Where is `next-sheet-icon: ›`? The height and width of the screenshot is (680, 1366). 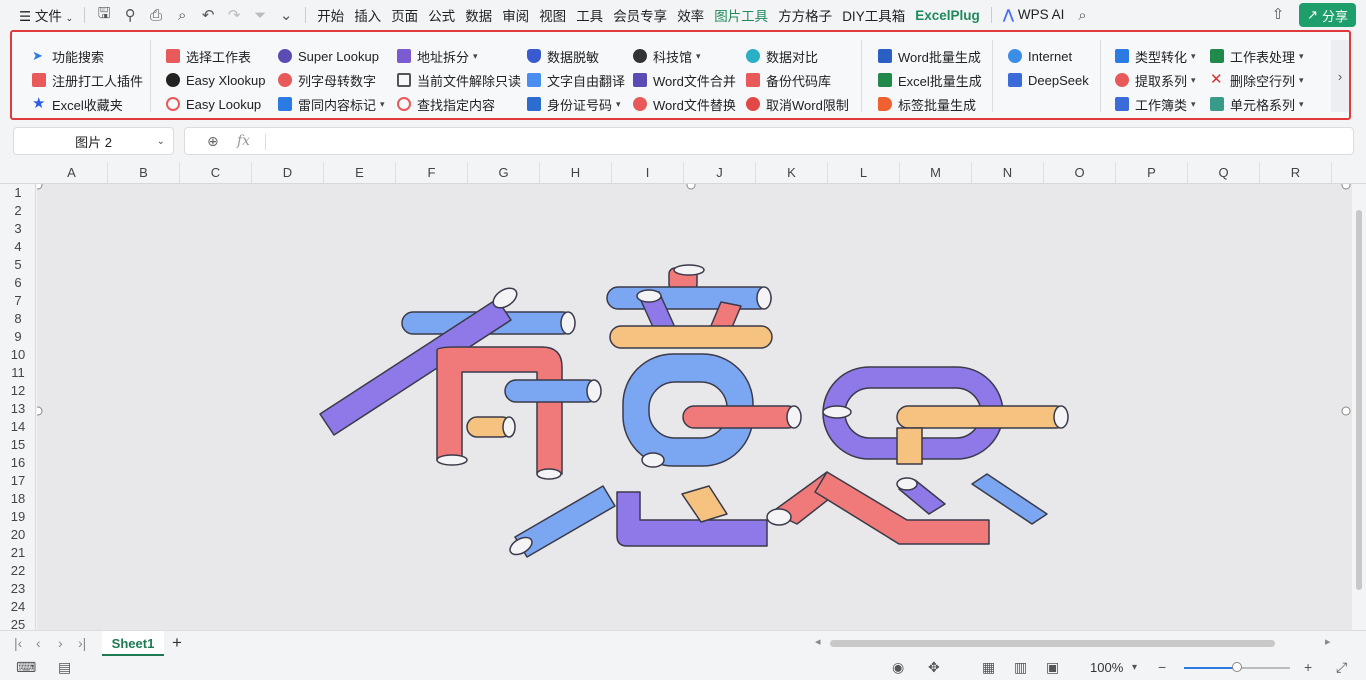 next-sheet-icon: › is located at coordinates (60, 643).